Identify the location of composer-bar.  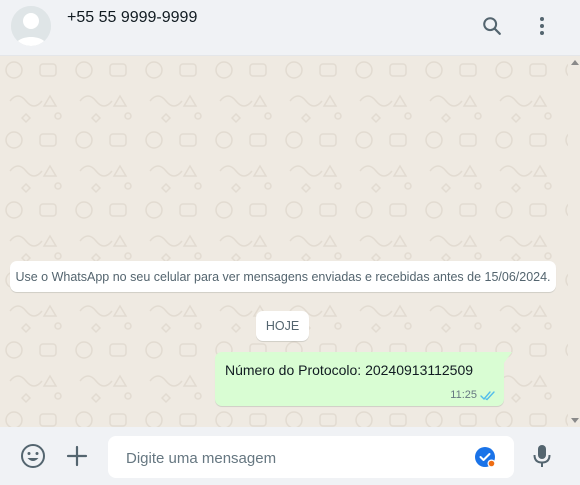
(290, 456).